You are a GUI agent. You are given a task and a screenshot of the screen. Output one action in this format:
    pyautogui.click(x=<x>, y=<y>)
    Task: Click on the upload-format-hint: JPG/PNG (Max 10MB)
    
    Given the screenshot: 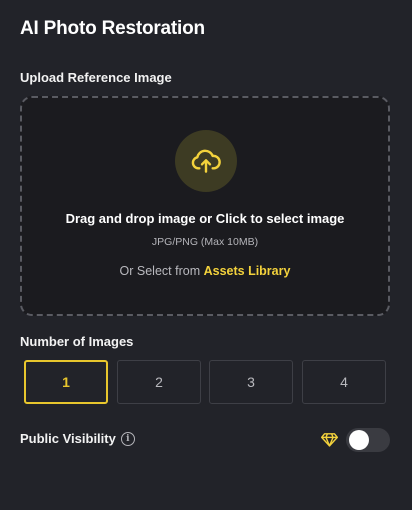 What is the action you would take?
    pyautogui.click(x=205, y=242)
    